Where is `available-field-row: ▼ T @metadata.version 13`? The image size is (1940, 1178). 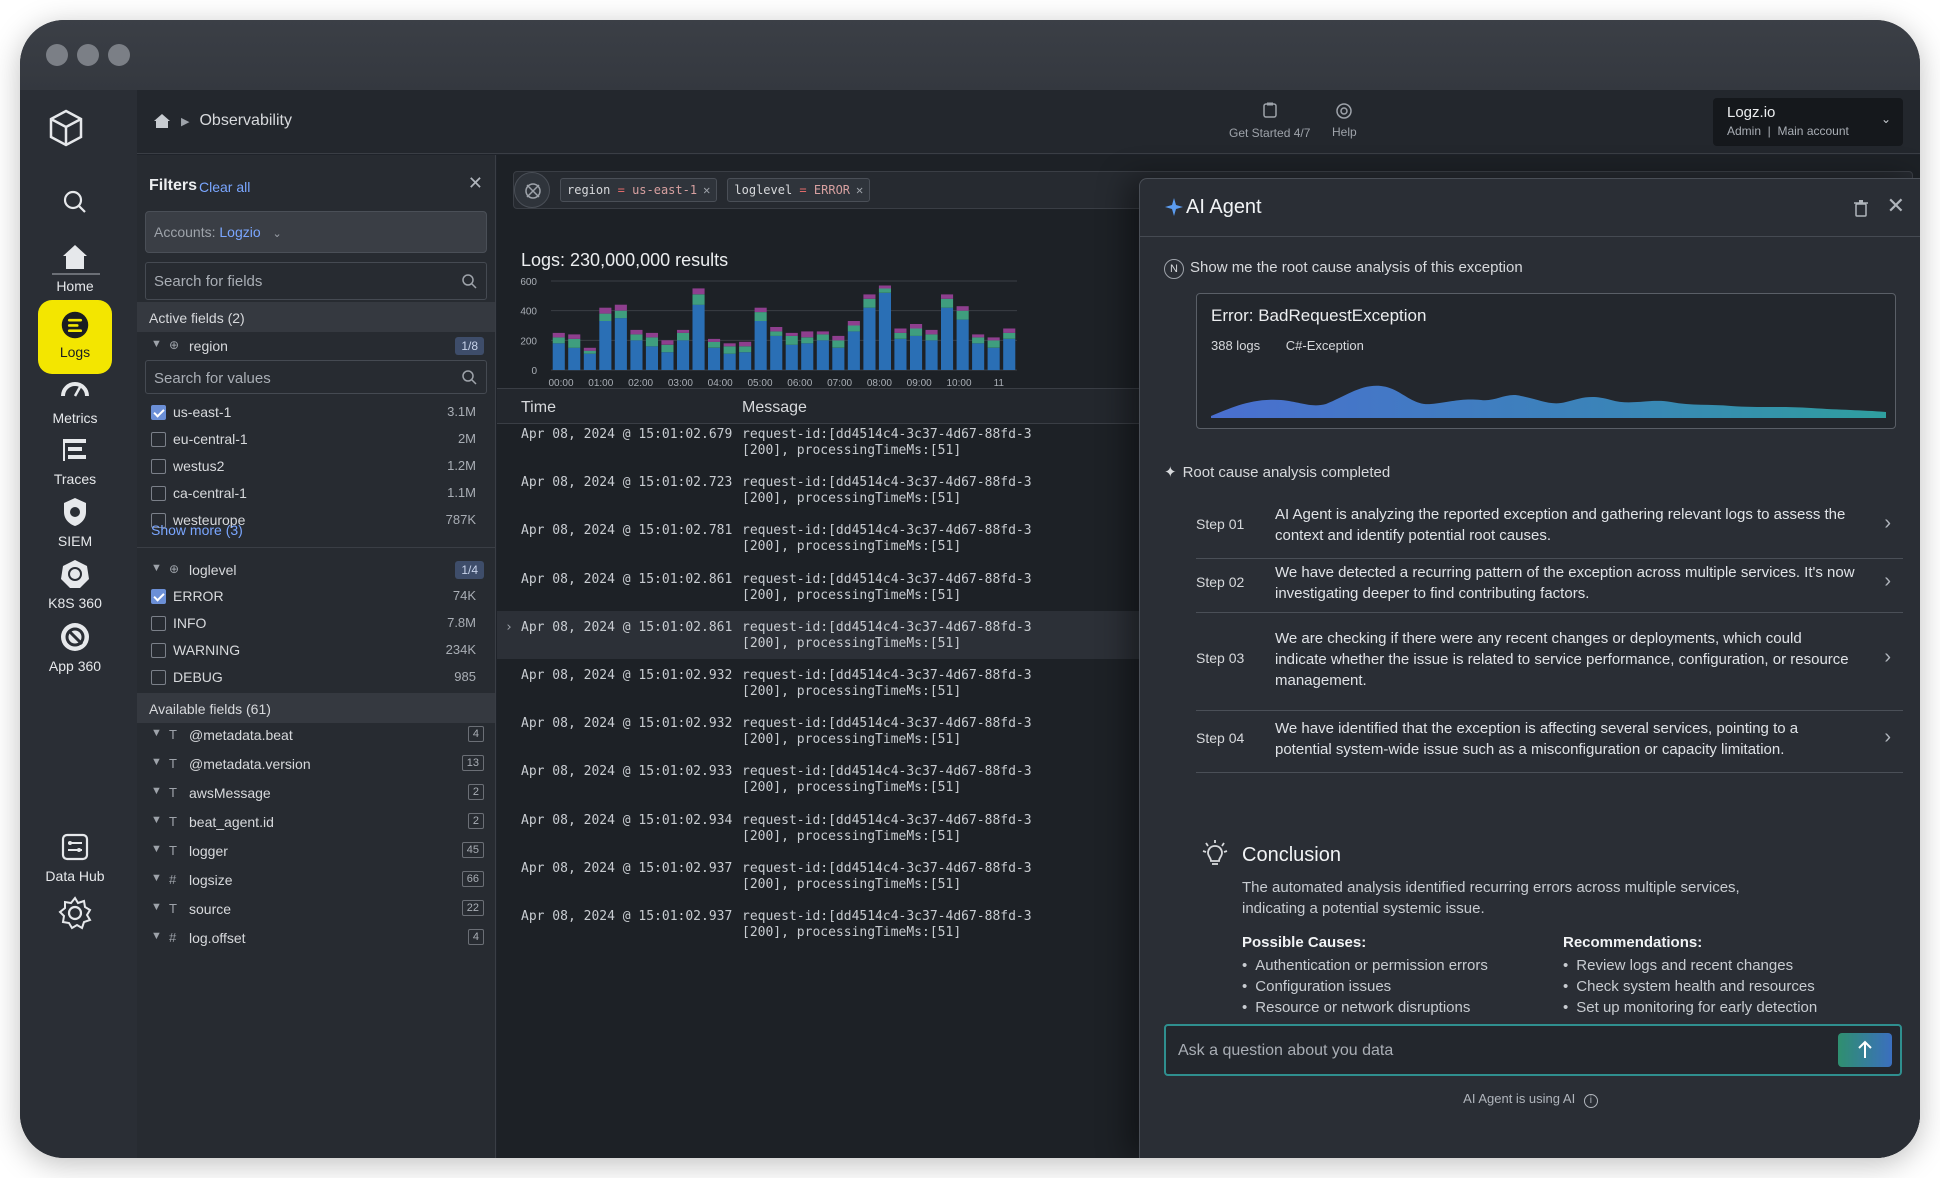 available-field-row: ▼ T @metadata.version 13 is located at coordinates (316, 765).